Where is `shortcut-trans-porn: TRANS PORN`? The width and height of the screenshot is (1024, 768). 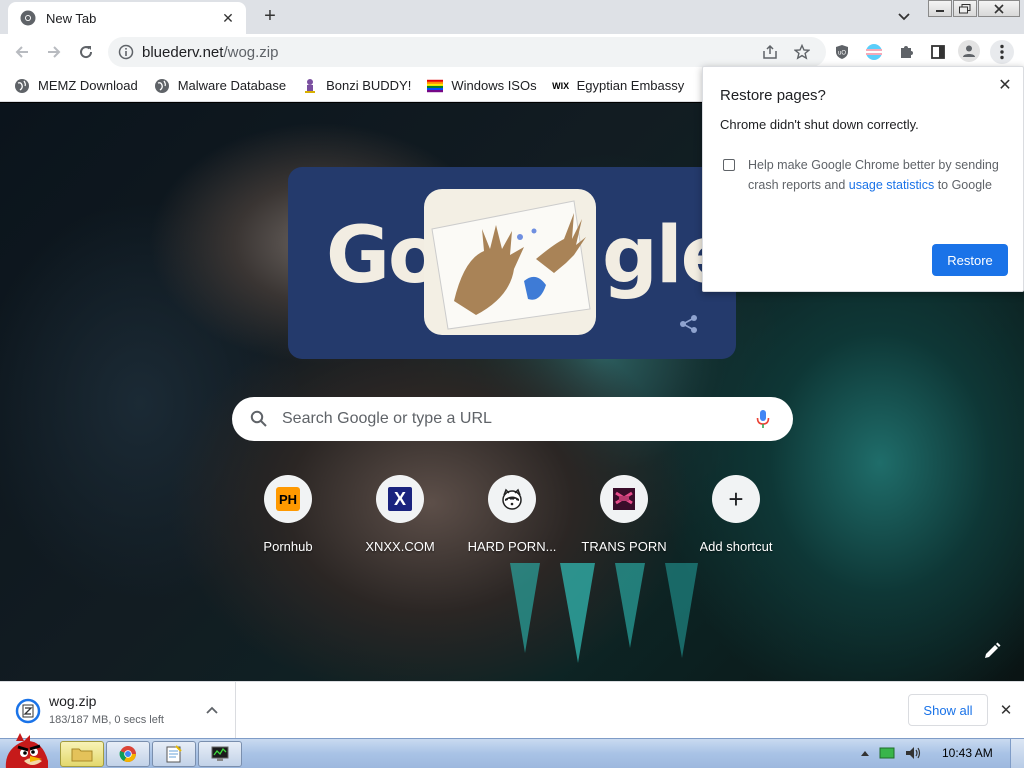 shortcut-trans-porn: TRANS PORN is located at coordinates (624, 520).